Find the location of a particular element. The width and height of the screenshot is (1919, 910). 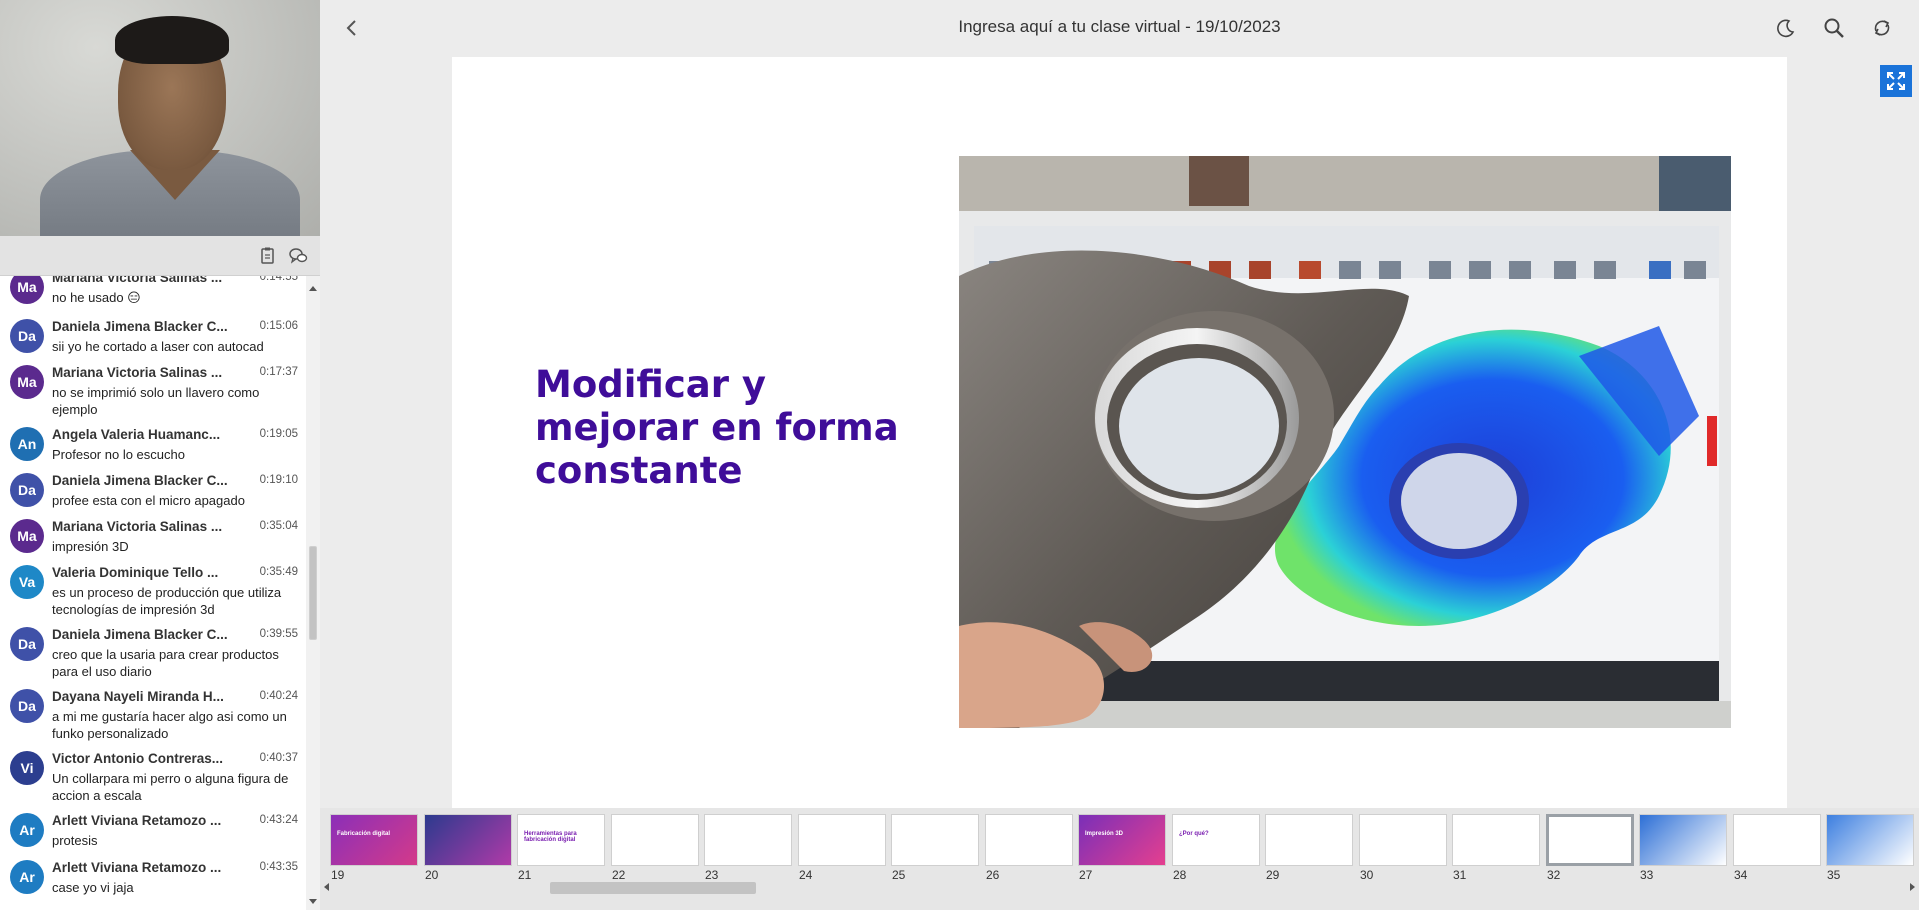

thumbnail-title: ¿Por qué? is located at coordinates (1194, 834).